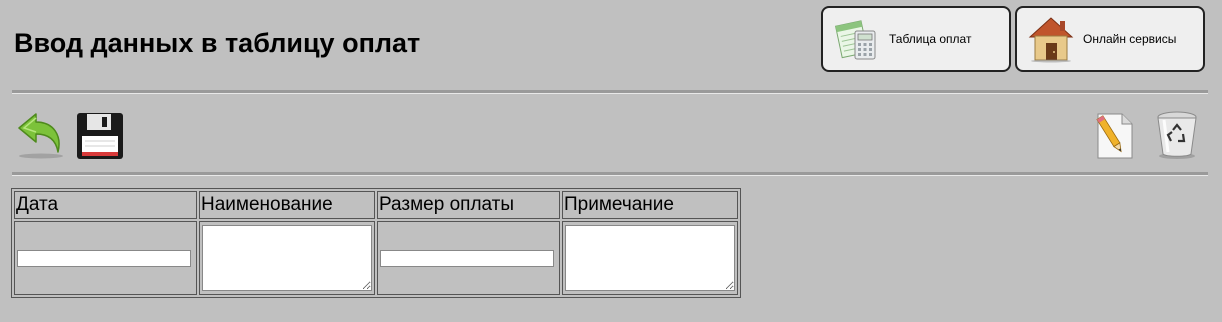  I want to click on online-services-button: Онлайн сервисы, so click(1110, 39).